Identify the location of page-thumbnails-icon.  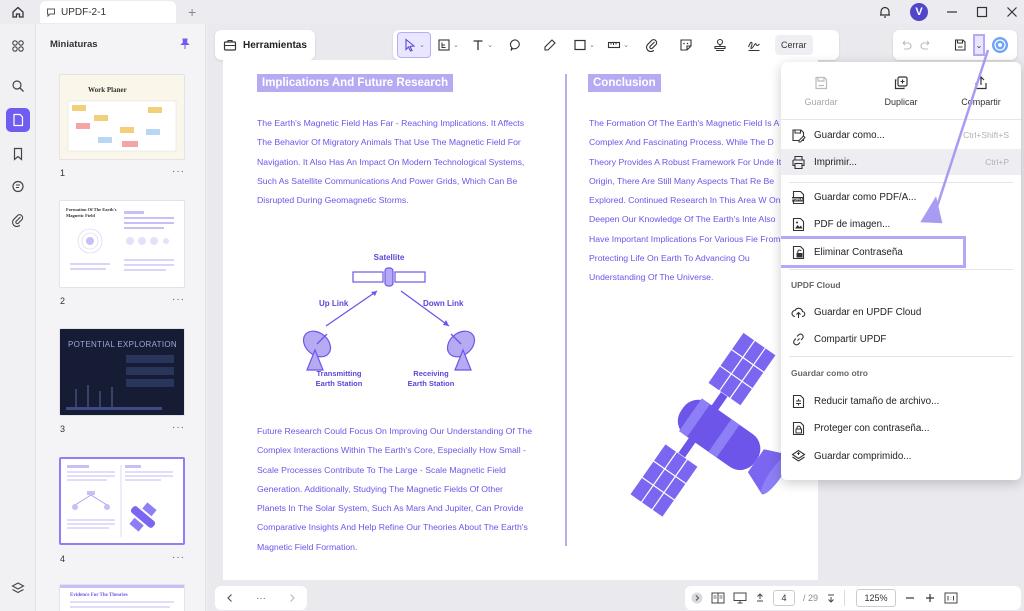
(18, 120).